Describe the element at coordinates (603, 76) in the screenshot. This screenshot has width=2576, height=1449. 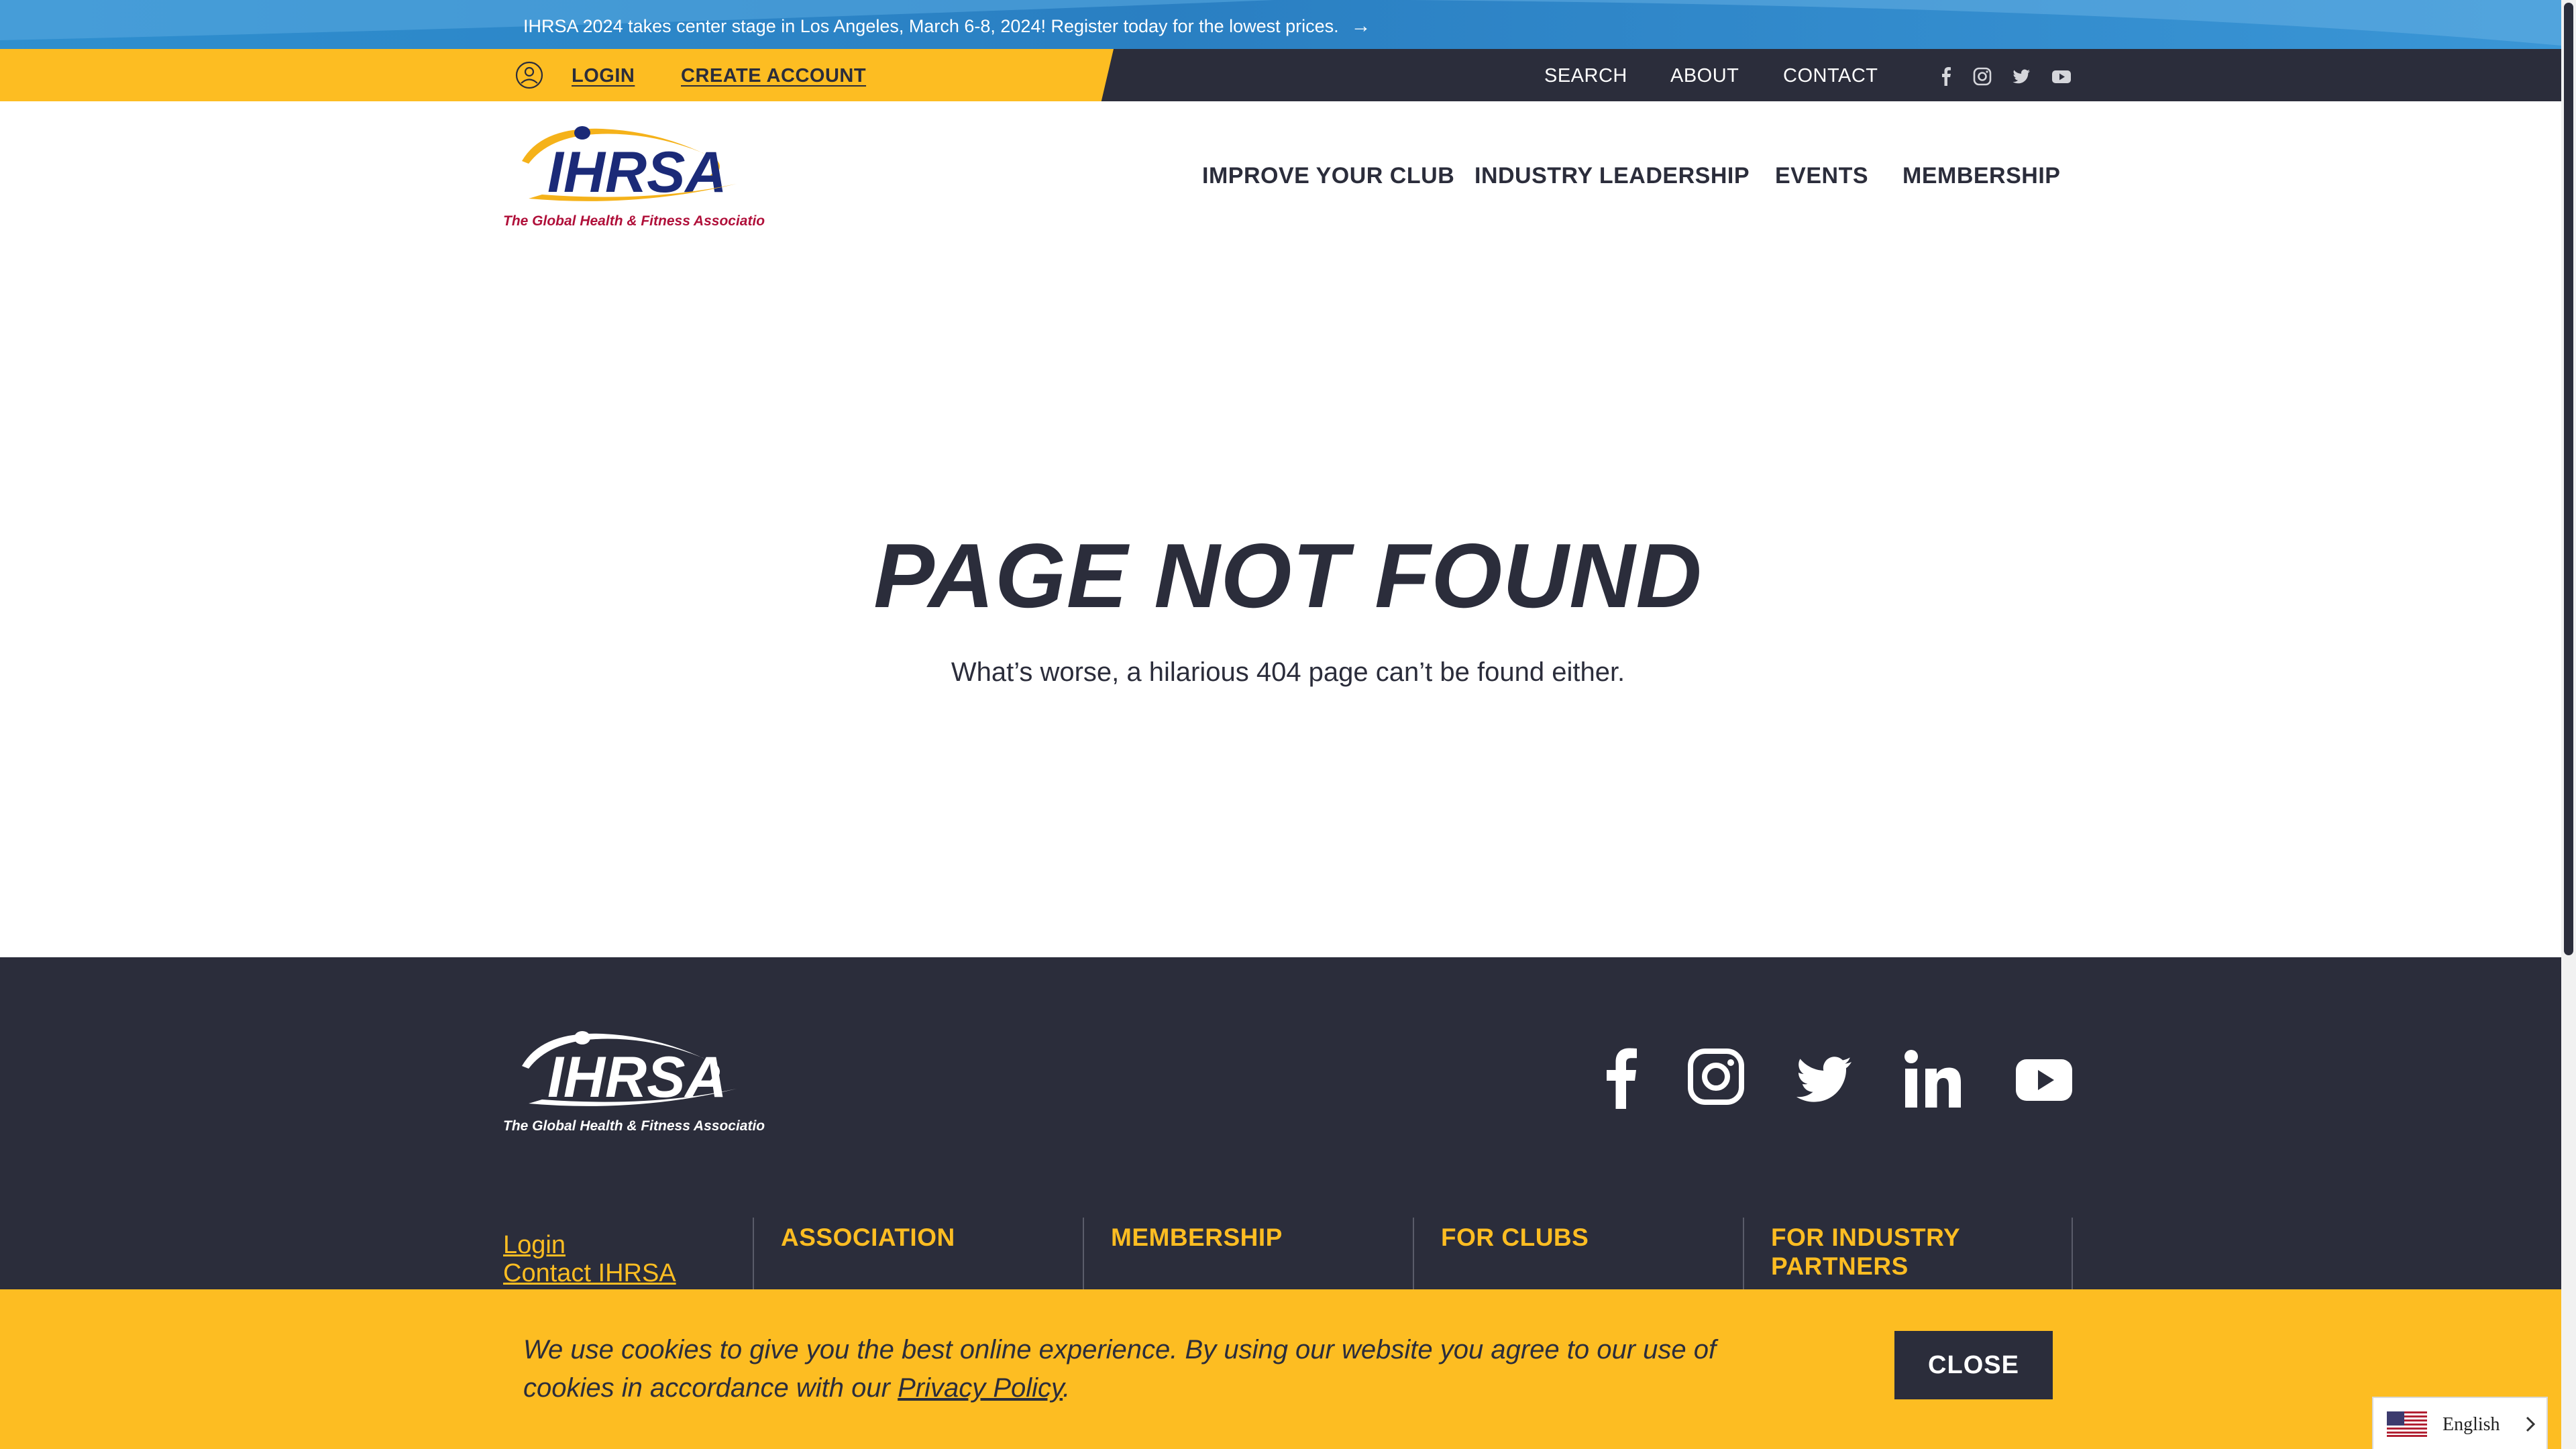
I see `login-link: LOGIN` at that location.